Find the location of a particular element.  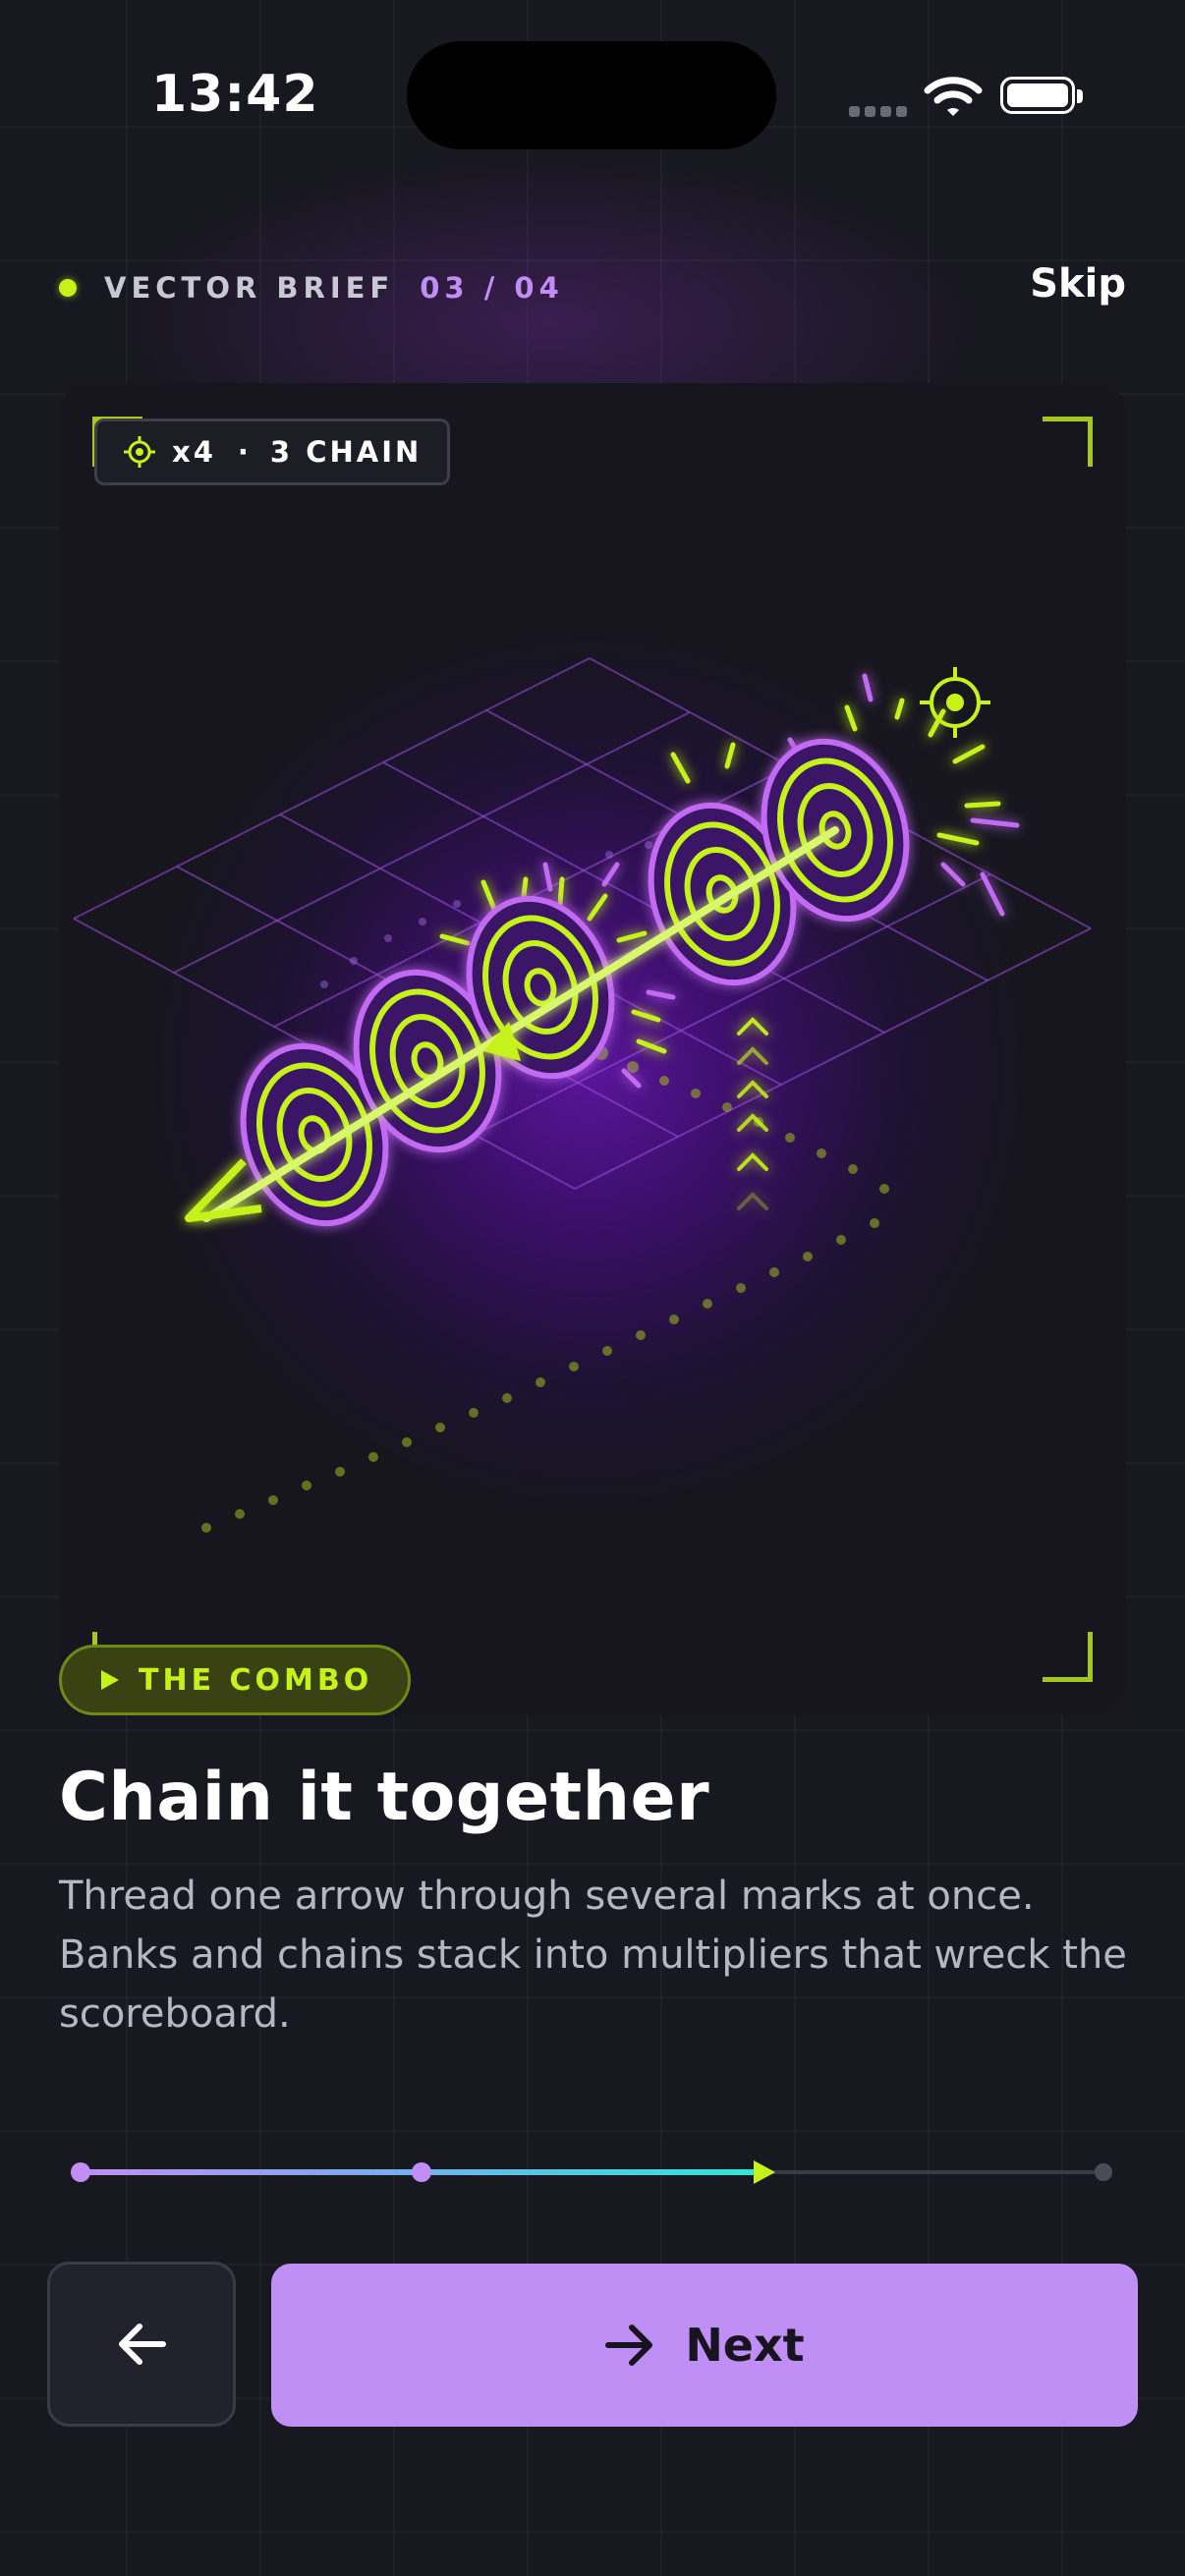

combo-tag: THE COMBO is located at coordinates (236, 1680).